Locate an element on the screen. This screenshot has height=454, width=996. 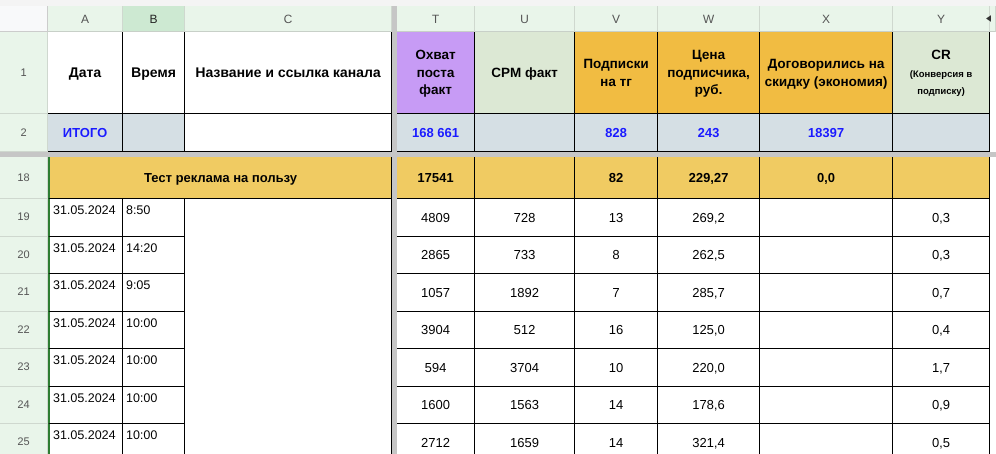
column-header: B is located at coordinates (154, 19).